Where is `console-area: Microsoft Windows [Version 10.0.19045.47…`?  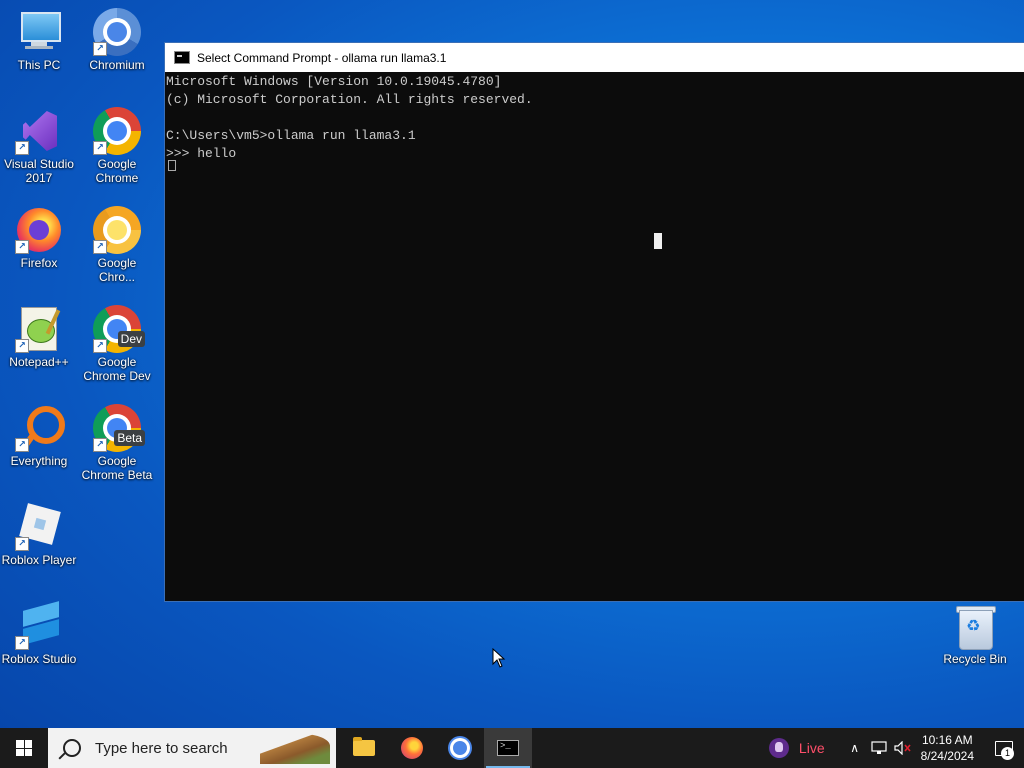
console-area: Microsoft Windows [Version 10.0.19045.47… is located at coordinates (594, 121).